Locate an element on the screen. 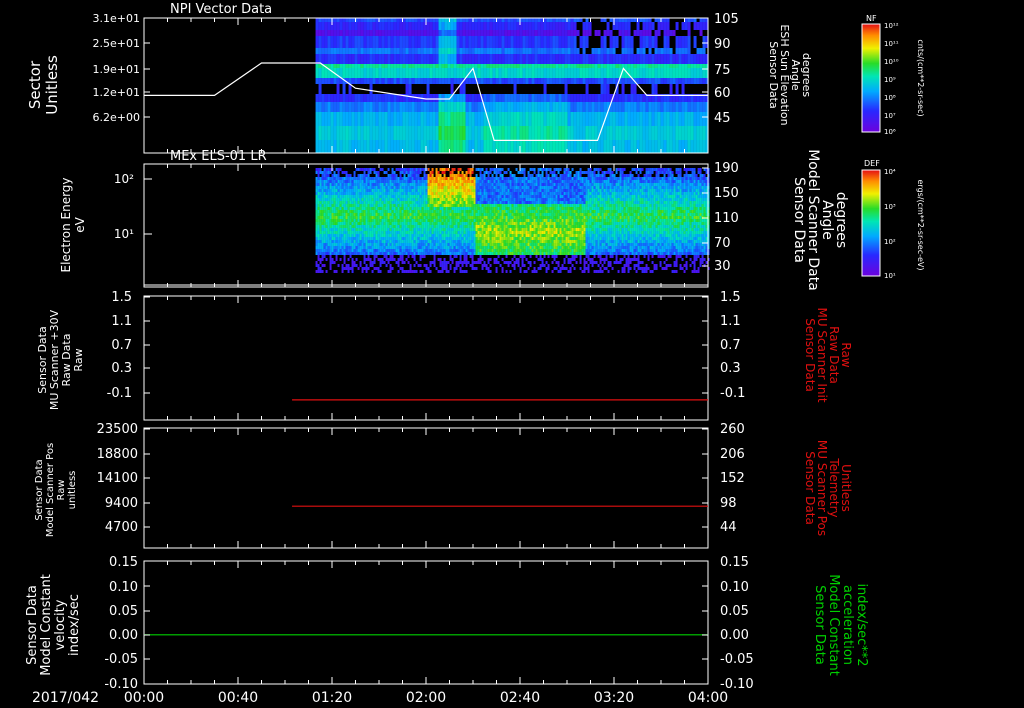 This screenshot has height=708, width=1024. panel-title-npi: NPI Vector Data is located at coordinates (221, 9).